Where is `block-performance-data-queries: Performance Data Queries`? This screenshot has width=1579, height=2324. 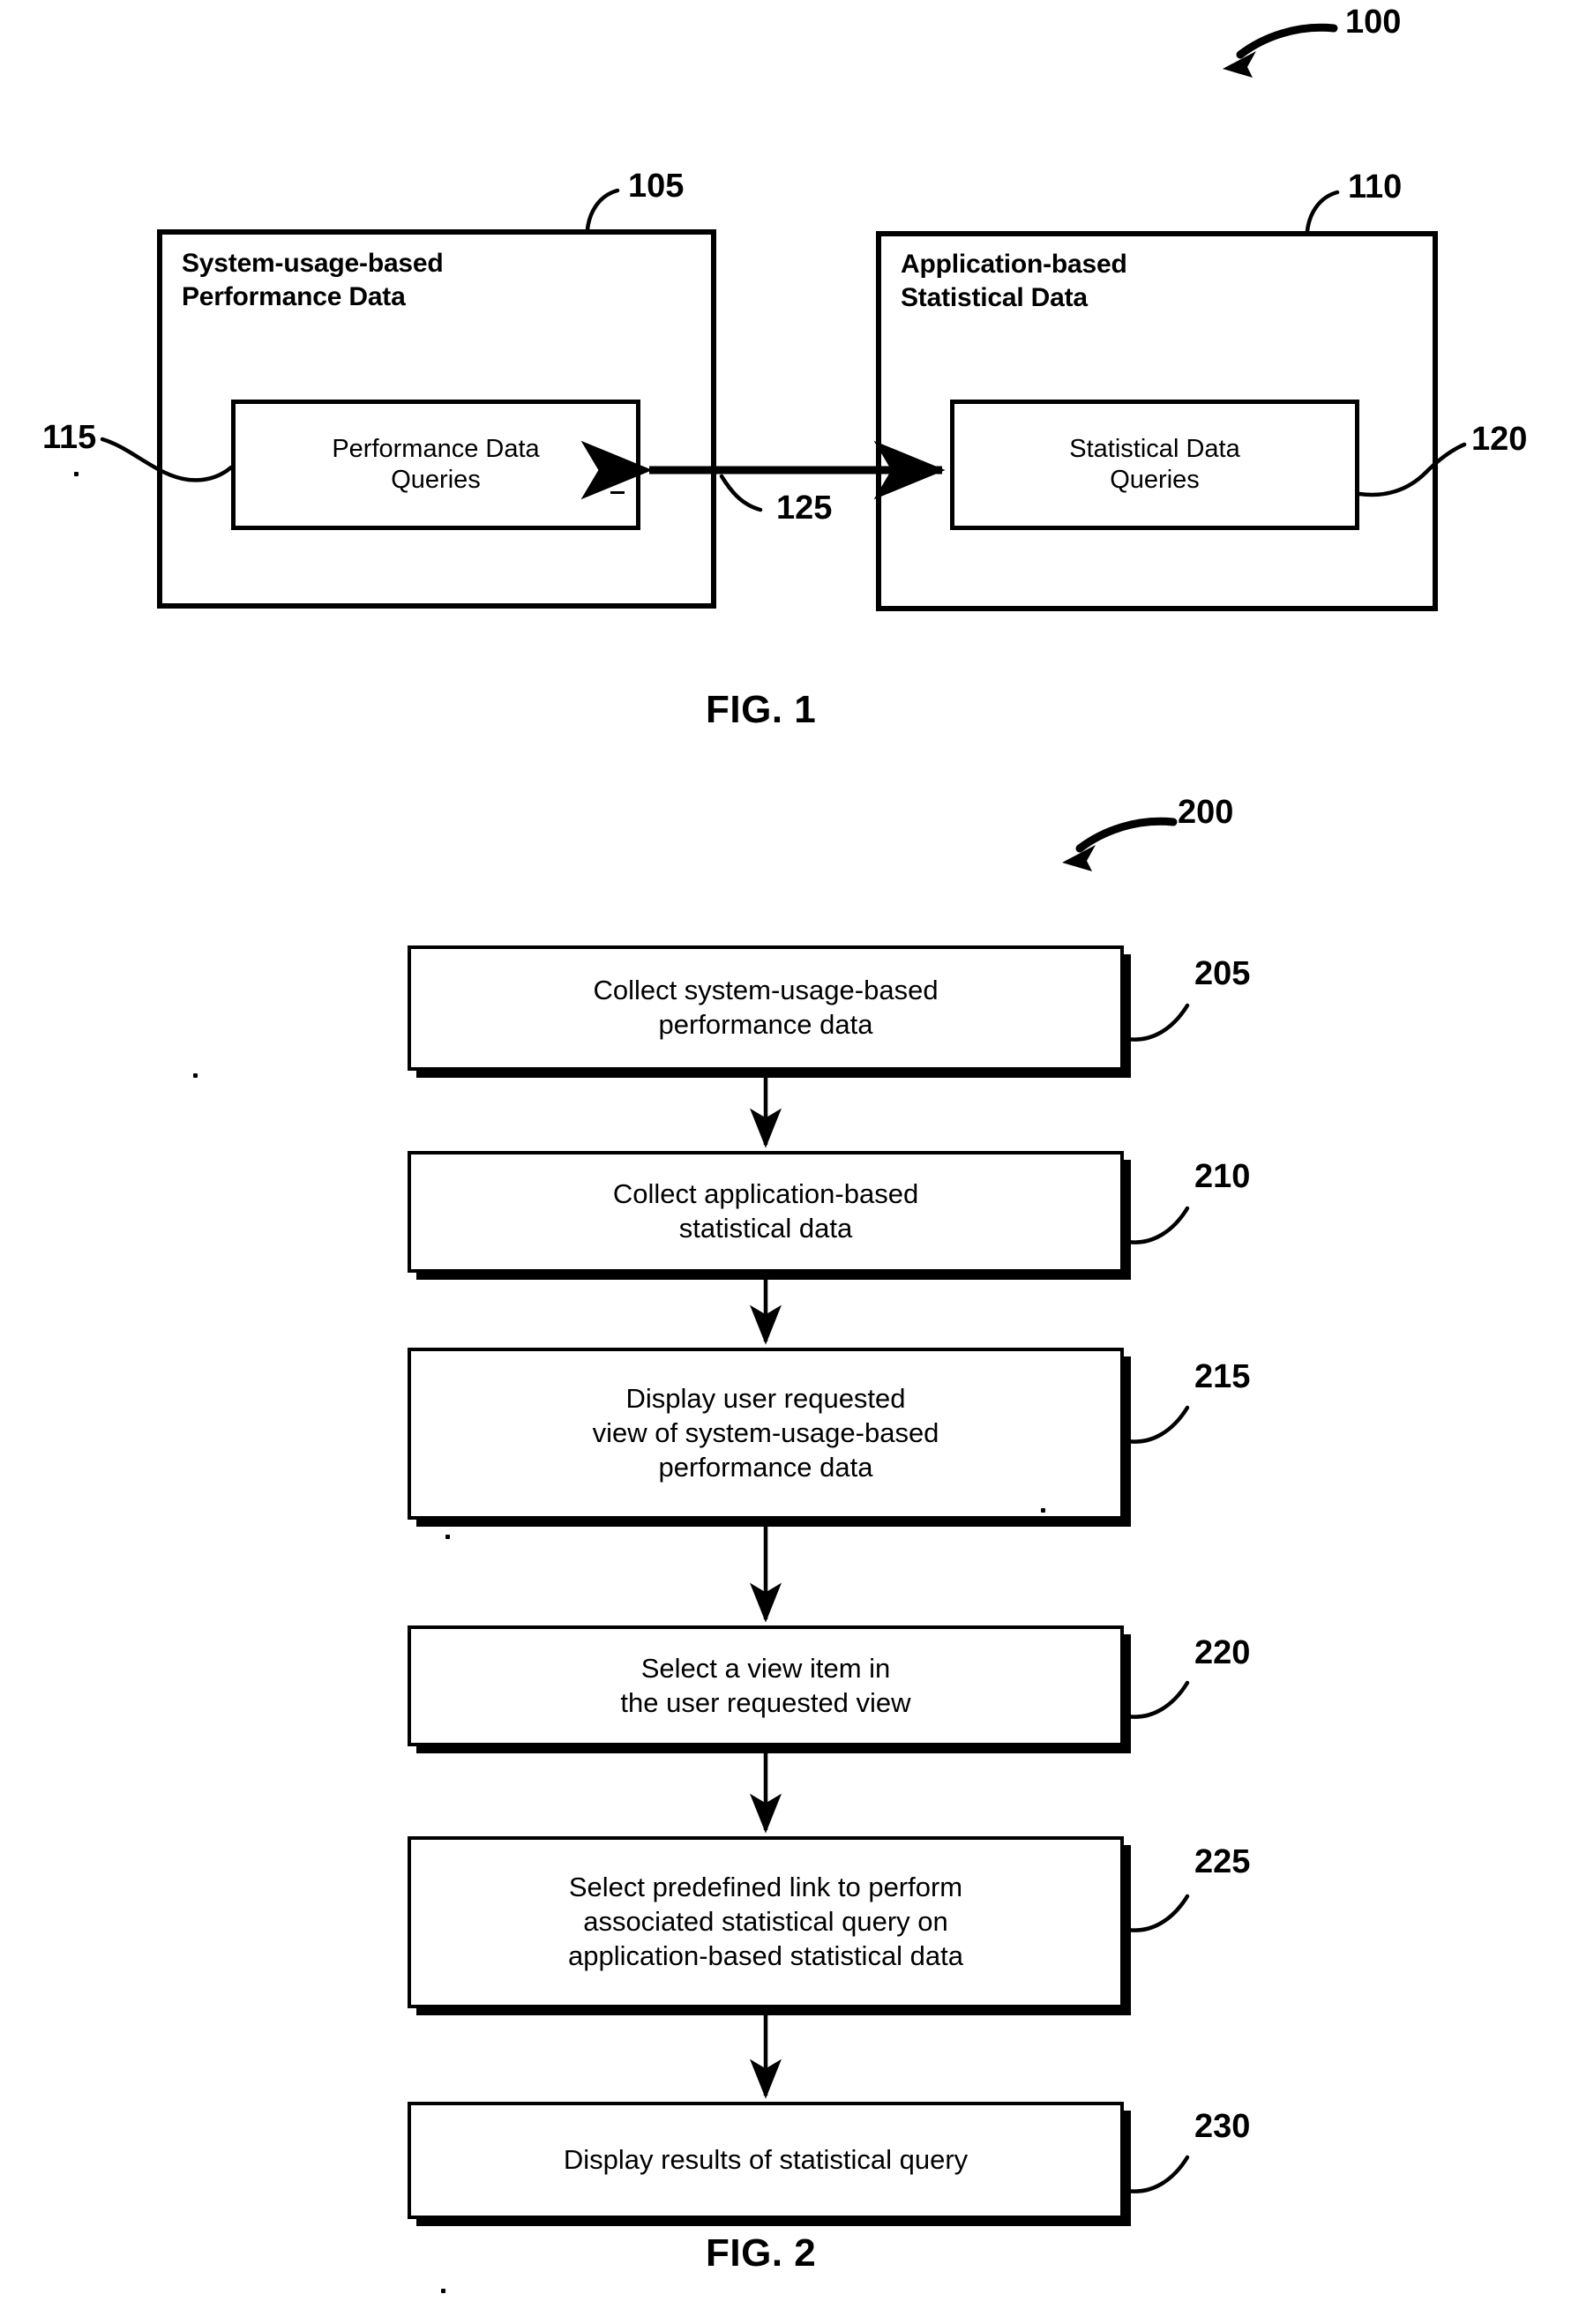 block-performance-data-queries: Performance Data Queries is located at coordinates (436, 465).